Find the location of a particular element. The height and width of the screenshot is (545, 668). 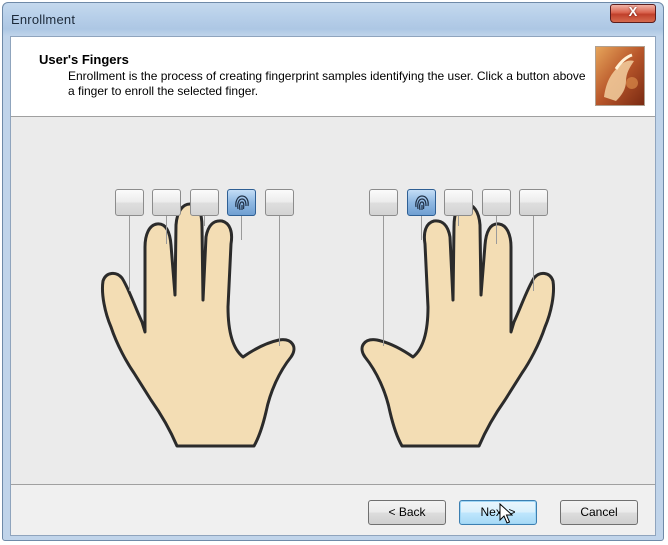

title-bar: Enrollment X is located at coordinates (333, 20).